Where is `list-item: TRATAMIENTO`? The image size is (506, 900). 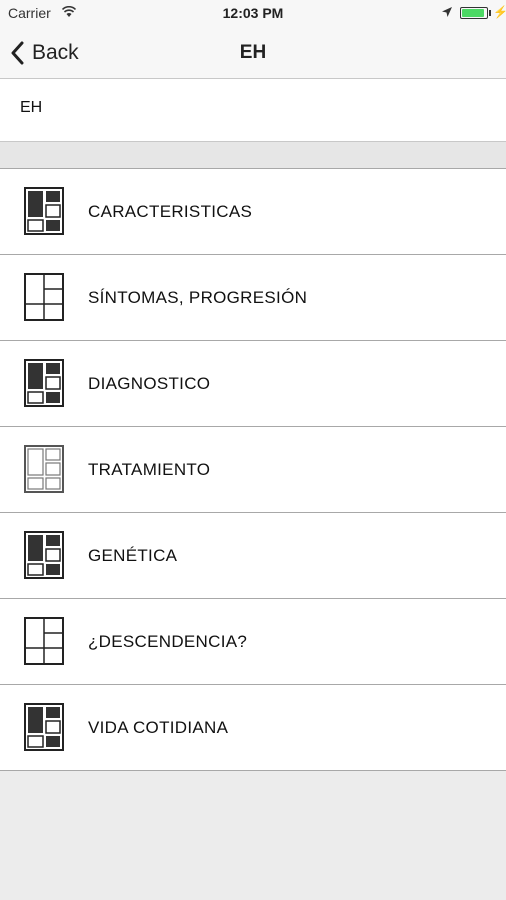
list-item: TRATAMIENTO is located at coordinates (253, 469).